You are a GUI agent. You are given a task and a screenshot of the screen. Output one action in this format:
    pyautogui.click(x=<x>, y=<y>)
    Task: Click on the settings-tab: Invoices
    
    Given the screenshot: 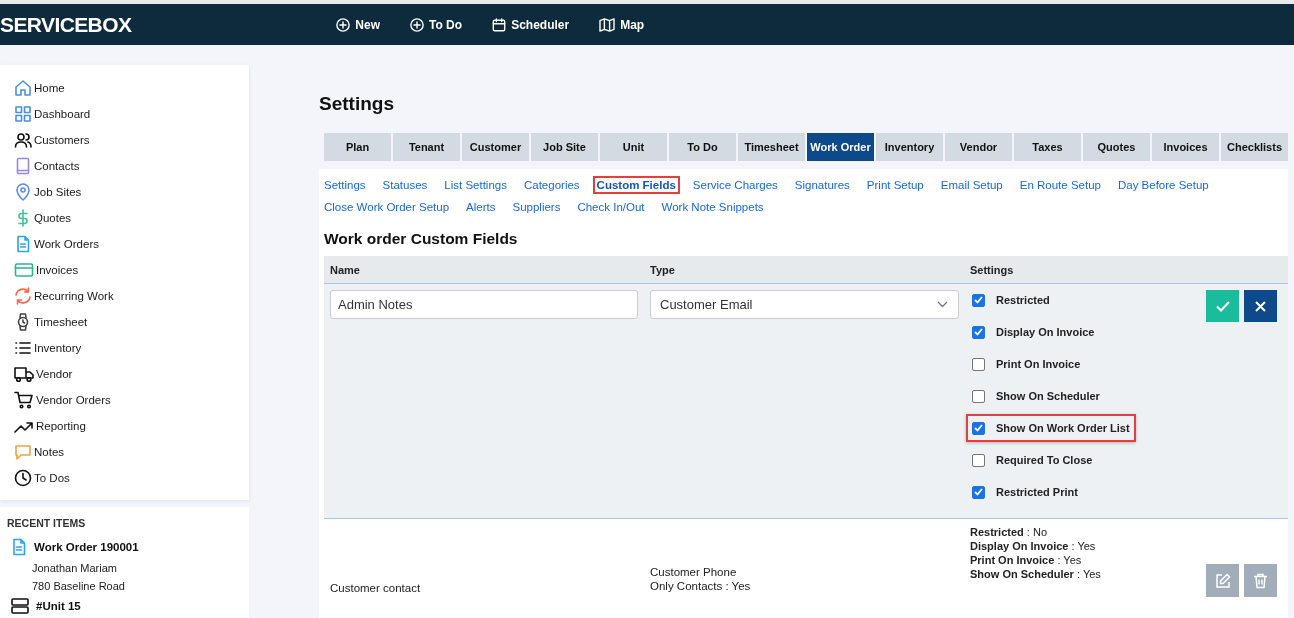 What is the action you would take?
    pyautogui.click(x=1185, y=147)
    